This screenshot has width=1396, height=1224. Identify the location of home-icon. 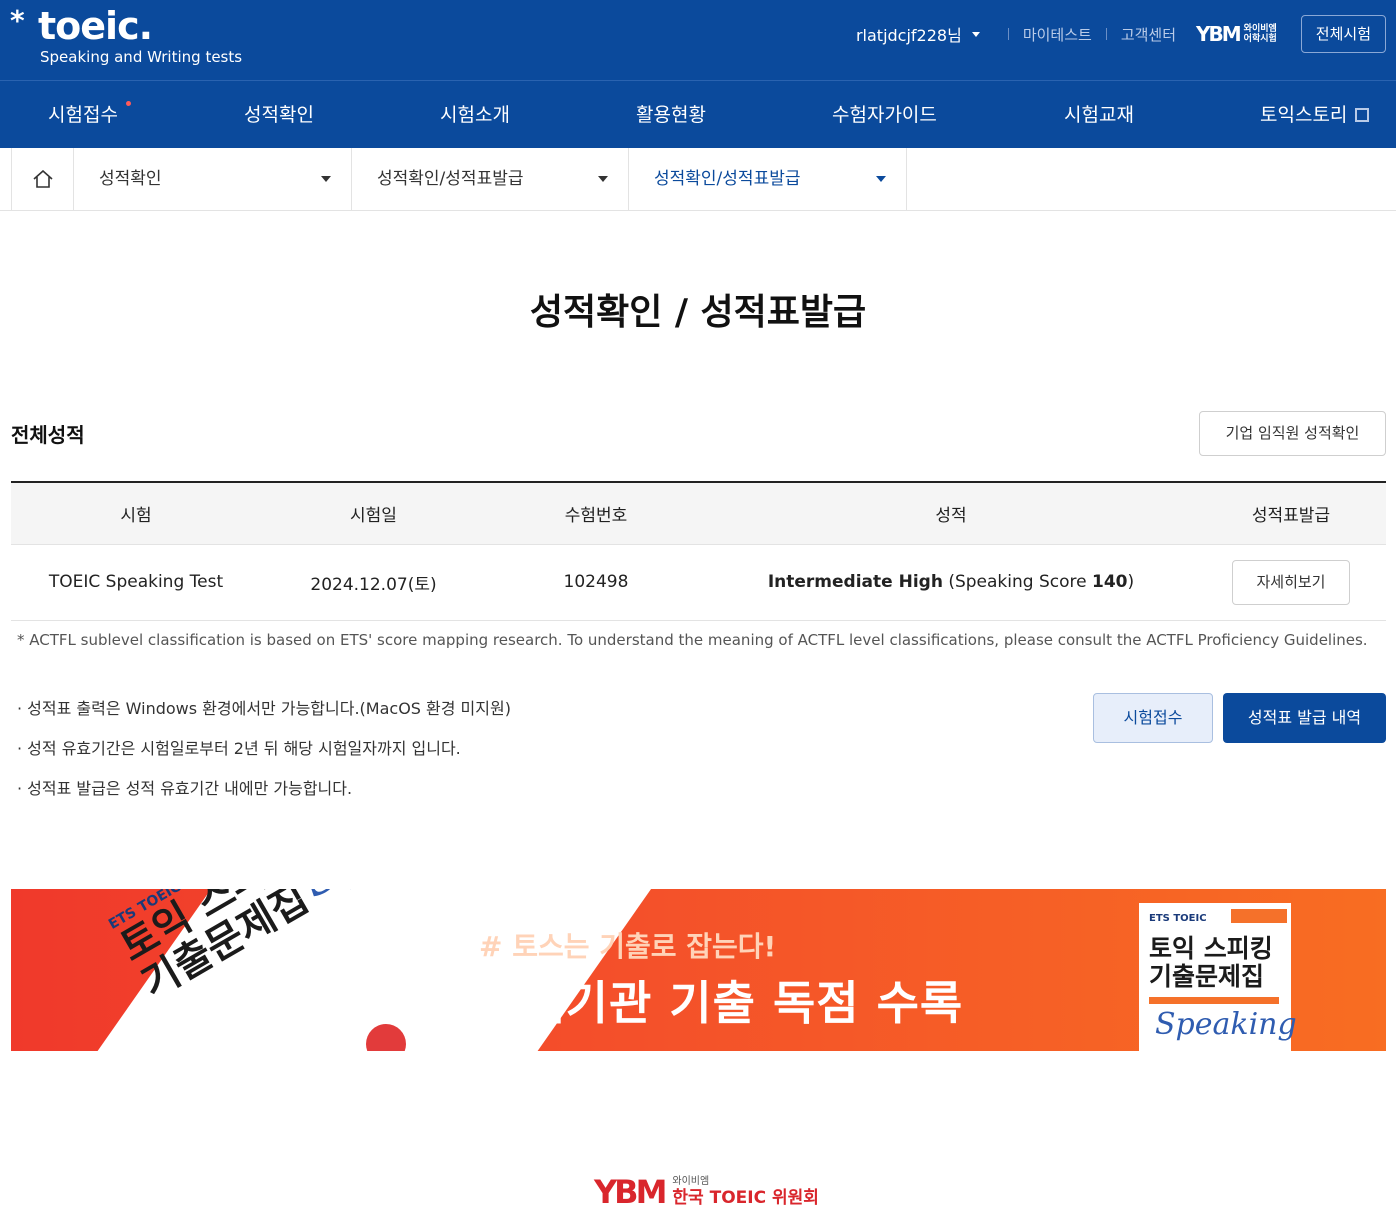
(43, 179).